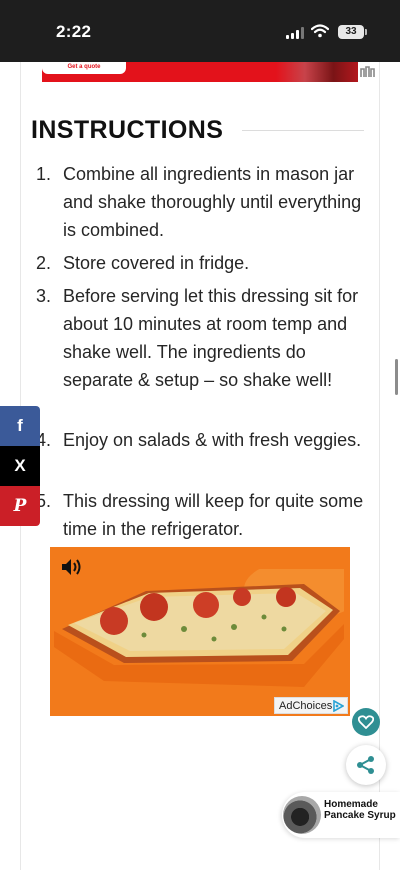  I want to click on pinterest-share-button: P, so click(20, 506).